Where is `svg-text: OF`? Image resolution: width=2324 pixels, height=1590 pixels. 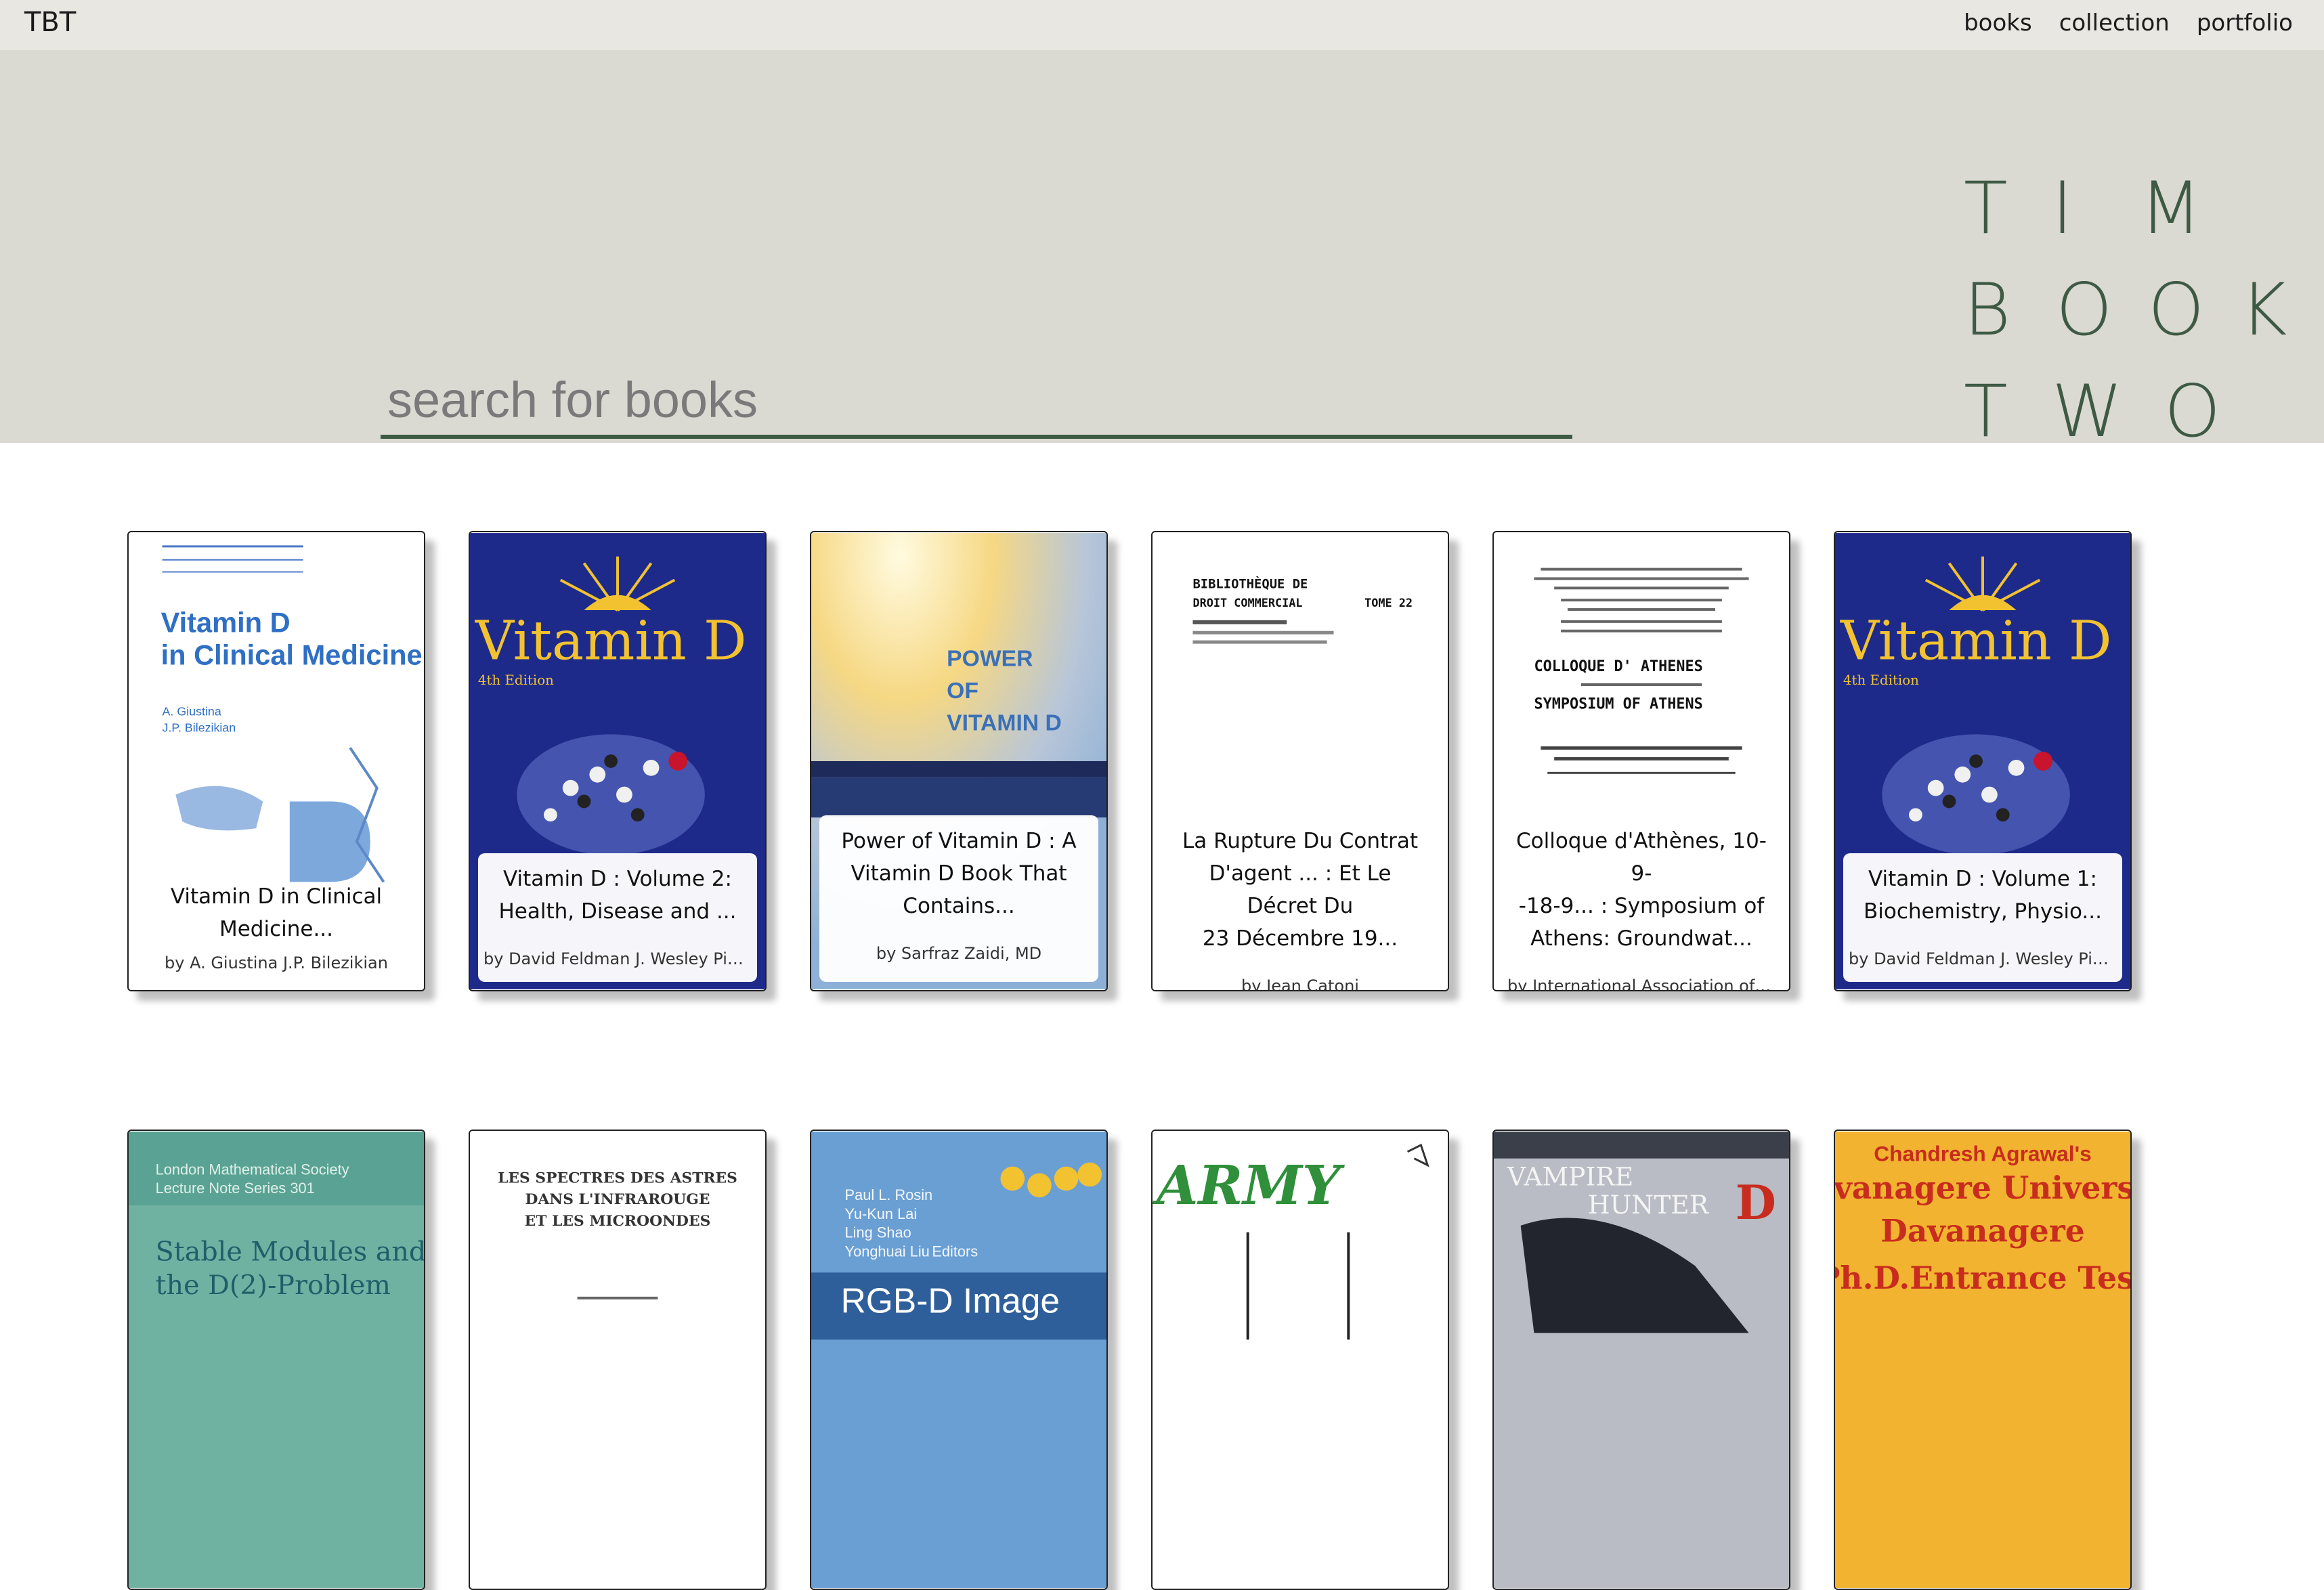
svg-text: OF is located at coordinates (962, 691).